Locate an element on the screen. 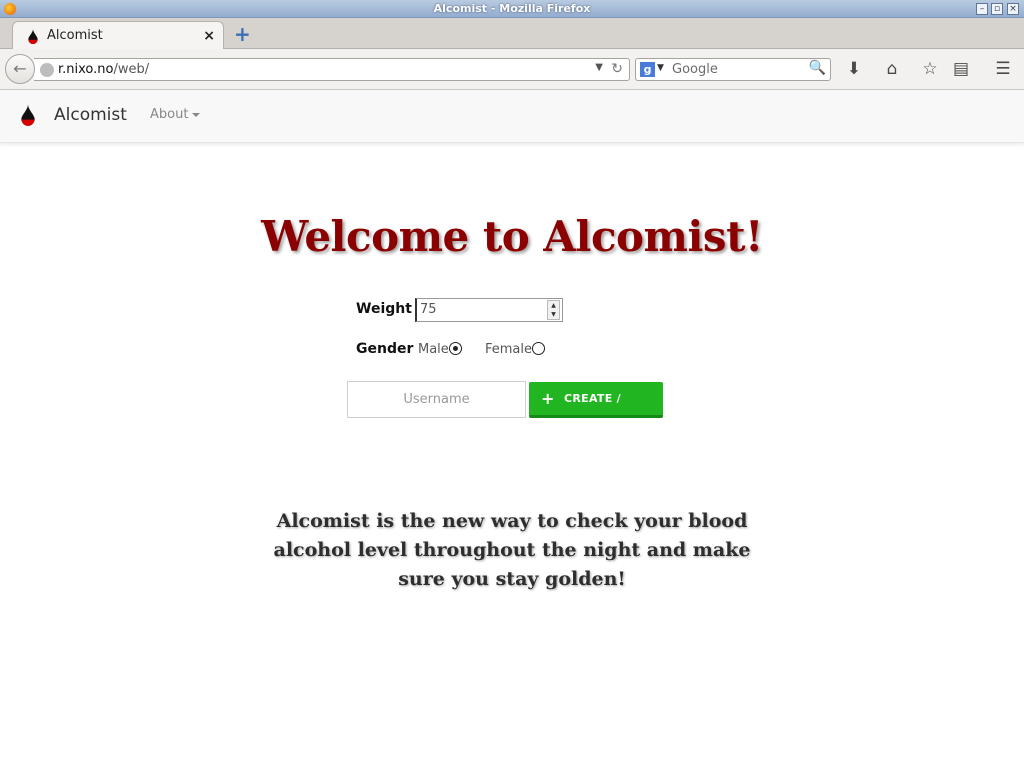  site-brand: Alcomist is located at coordinates (90, 115).